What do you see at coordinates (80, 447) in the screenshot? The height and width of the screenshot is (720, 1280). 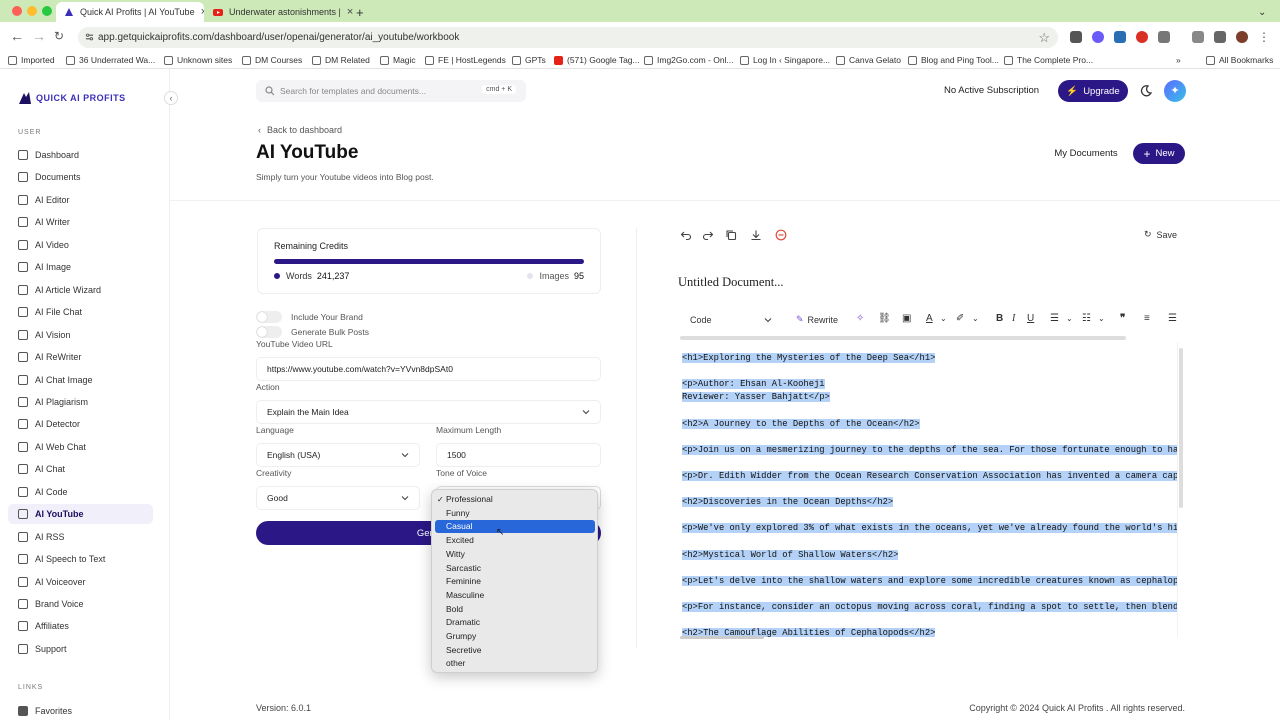 I see `sidebar-item-ai-web-chat: AI Web Chat` at bounding box center [80, 447].